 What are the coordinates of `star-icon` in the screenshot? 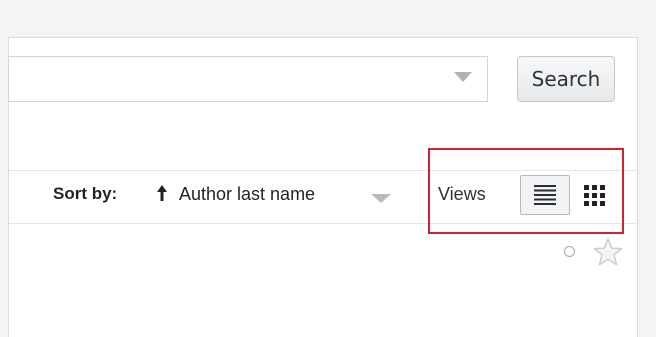 It's located at (608, 252).